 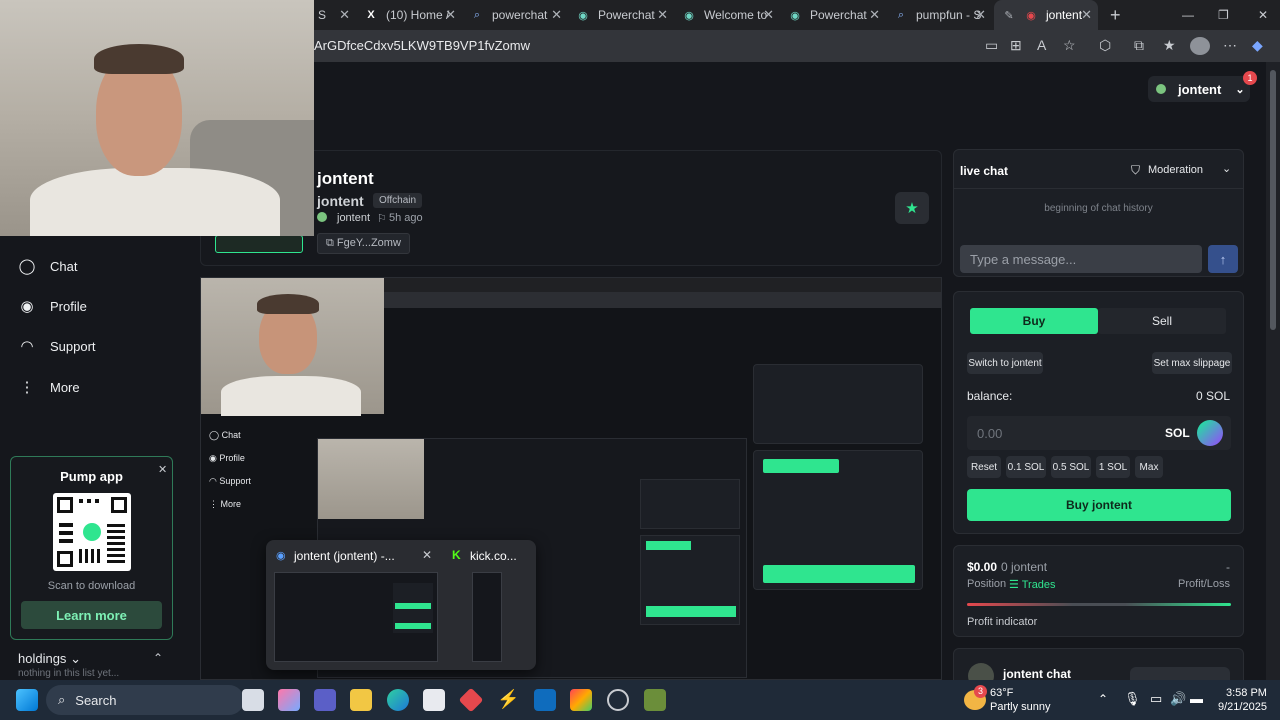 What do you see at coordinates (325, 700) in the screenshot?
I see `teams-icon` at bounding box center [325, 700].